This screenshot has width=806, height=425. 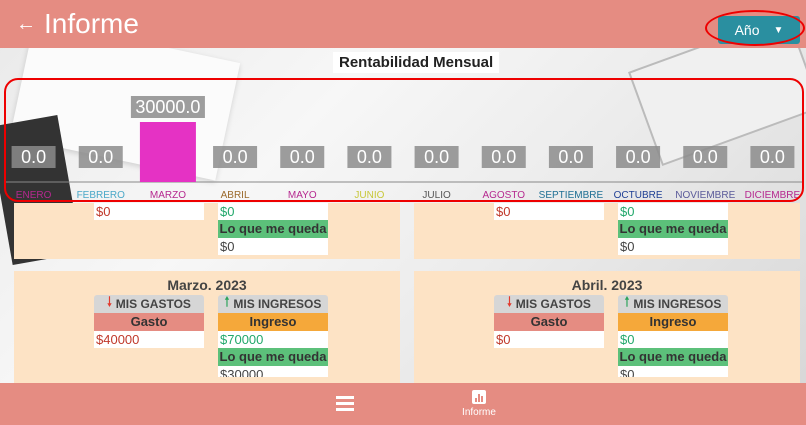 What do you see at coordinates (416, 62) in the screenshot?
I see `chart-title: Rentabilidad Mensual` at bounding box center [416, 62].